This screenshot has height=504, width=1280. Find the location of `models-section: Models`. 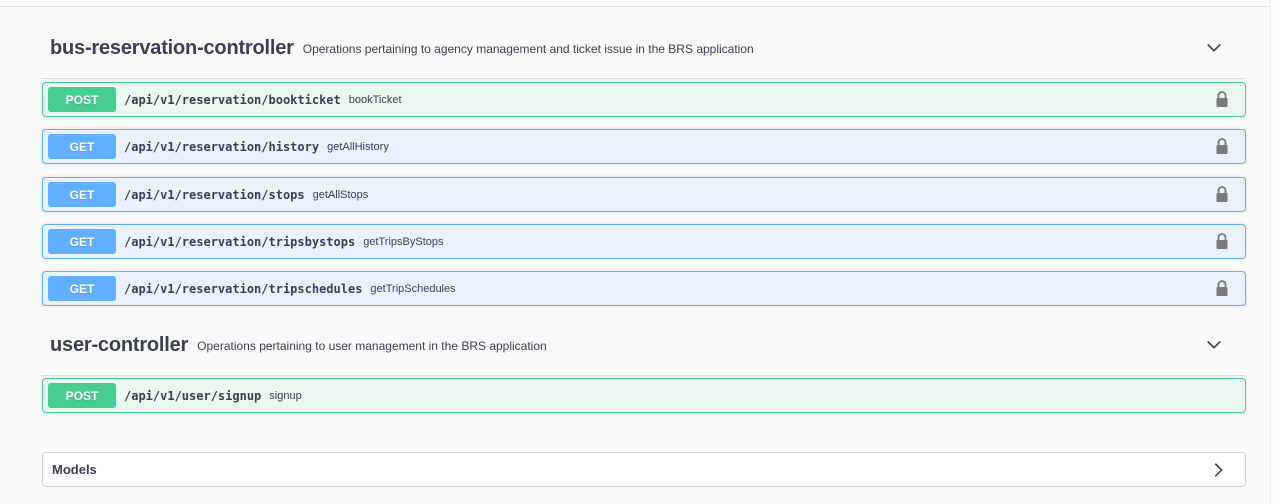

models-section: Models is located at coordinates (644, 469).